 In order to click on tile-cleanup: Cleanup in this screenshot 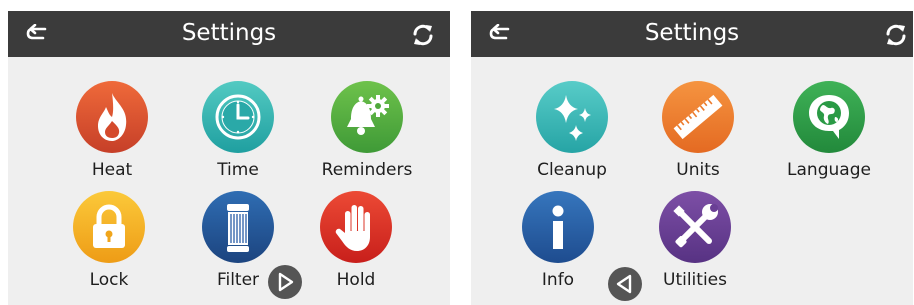, I will do `click(572, 131)`.